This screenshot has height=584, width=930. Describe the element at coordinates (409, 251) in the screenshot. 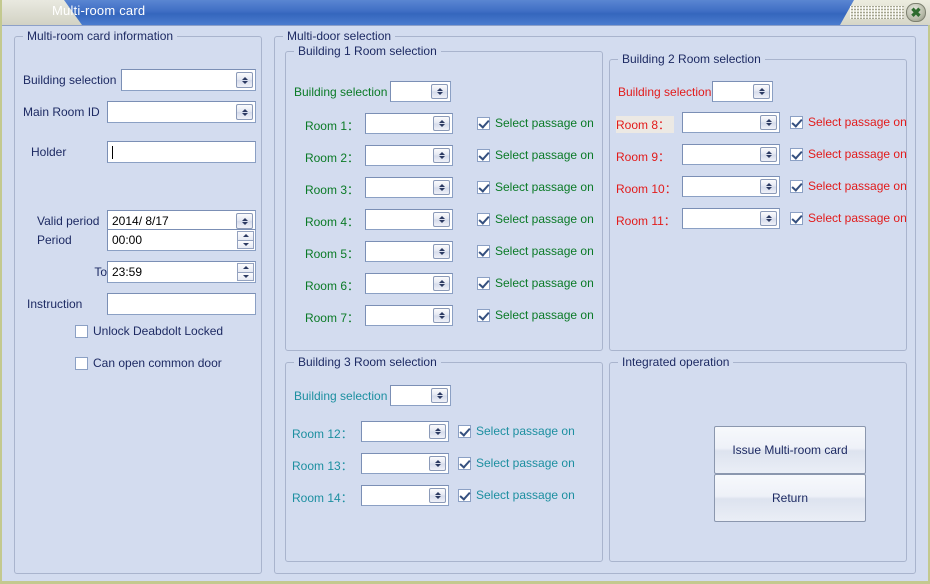

I see `room-5-combo` at that location.